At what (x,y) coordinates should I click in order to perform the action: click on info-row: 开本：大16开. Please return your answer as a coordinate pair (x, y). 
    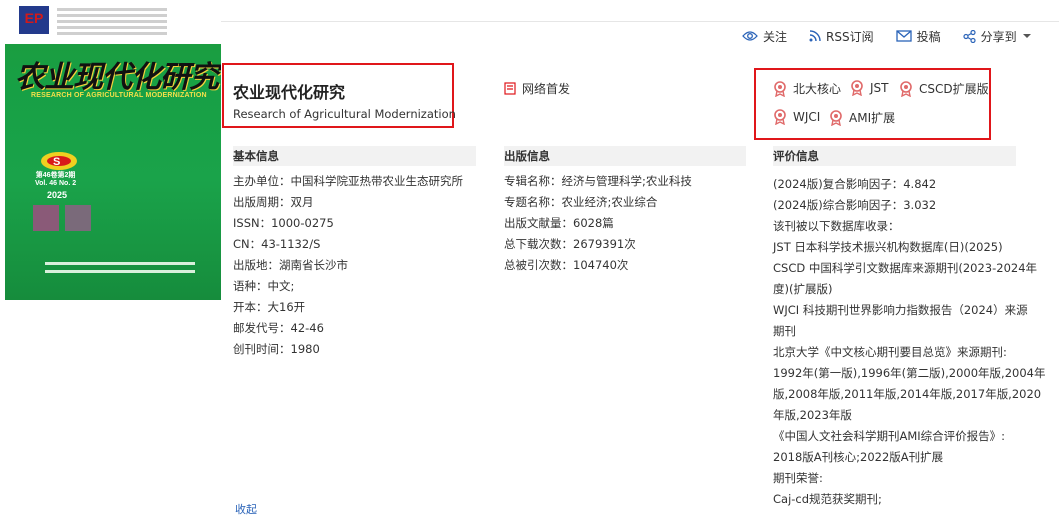
    Looking at the image, I should click on (269, 307).